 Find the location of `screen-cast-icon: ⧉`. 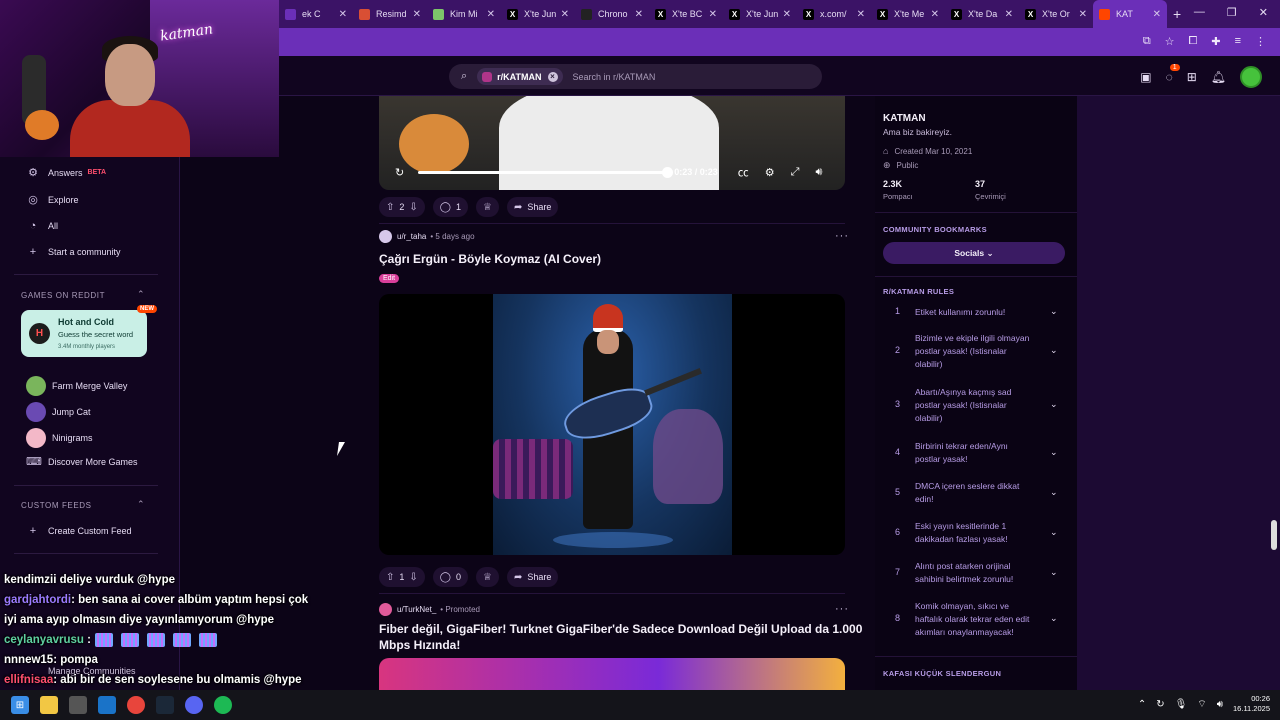

screen-cast-icon: ⧉ is located at coordinates (1147, 41).